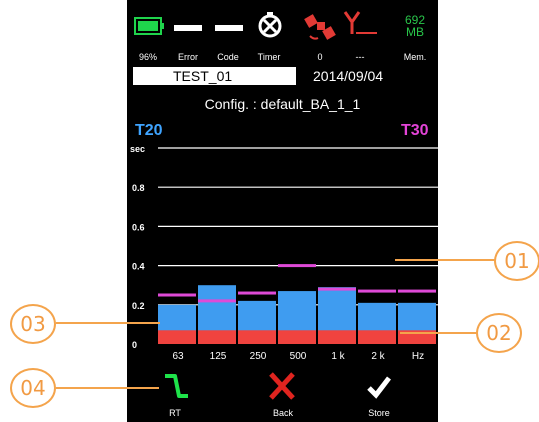  I want to click on checkmark-icon, so click(379, 387).